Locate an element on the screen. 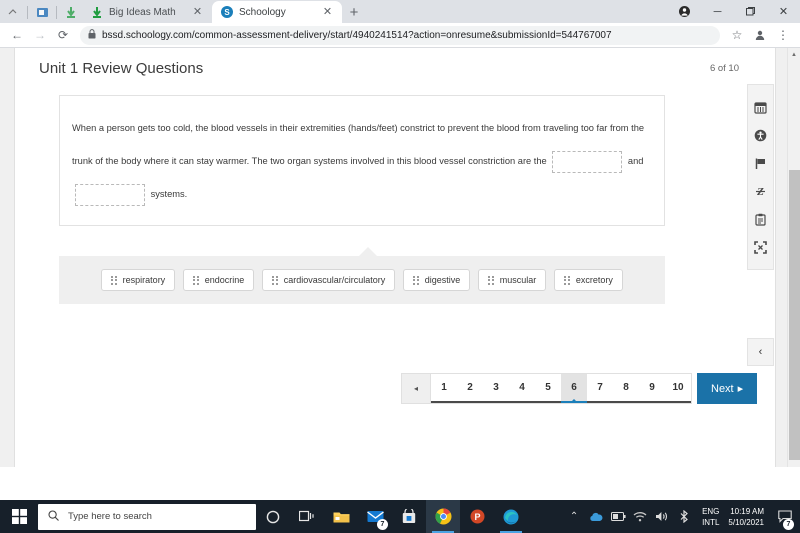 The width and height of the screenshot is (800, 533). page-button-2: 2 is located at coordinates (470, 388).